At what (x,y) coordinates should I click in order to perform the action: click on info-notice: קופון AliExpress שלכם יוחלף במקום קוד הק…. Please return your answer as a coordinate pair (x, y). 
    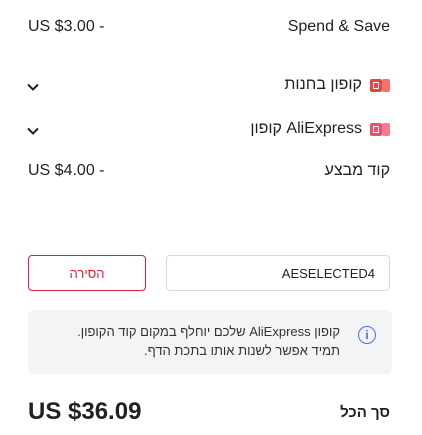
    Looking at the image, I should click on (210, 342).